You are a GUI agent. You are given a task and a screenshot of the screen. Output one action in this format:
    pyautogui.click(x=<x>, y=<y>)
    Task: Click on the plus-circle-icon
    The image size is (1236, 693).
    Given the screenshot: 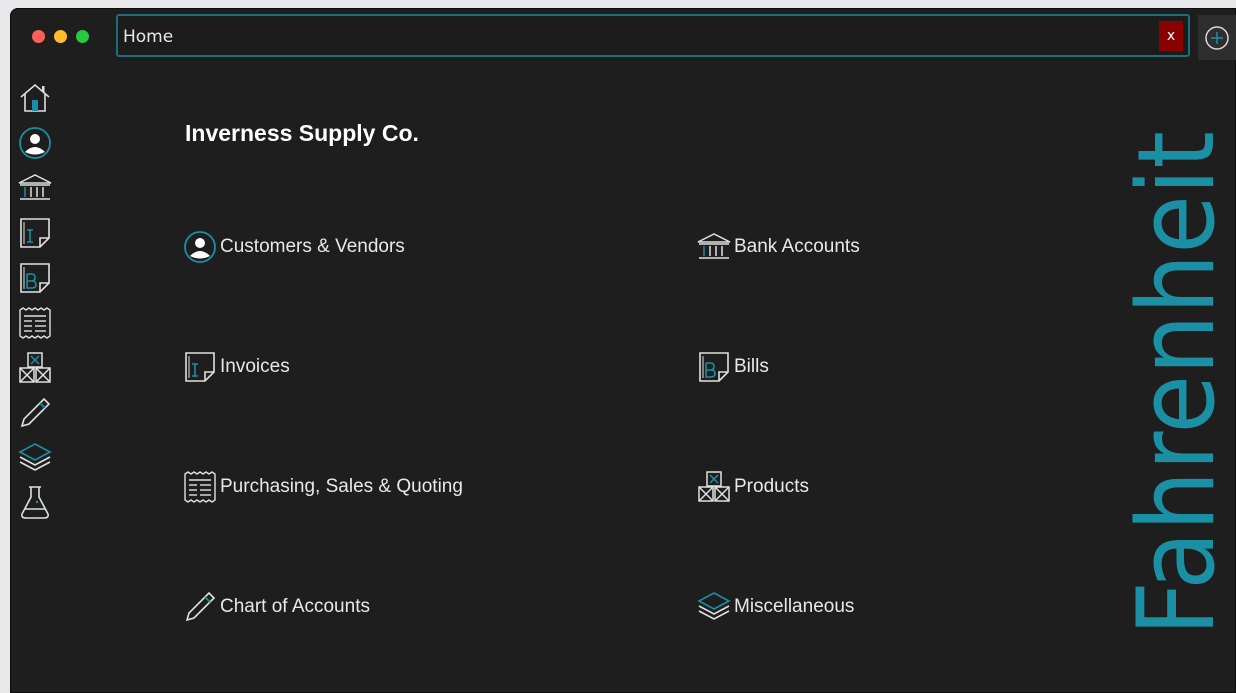 What is the action you would take?
    pyautogui.click(x=1217, y=37)
    